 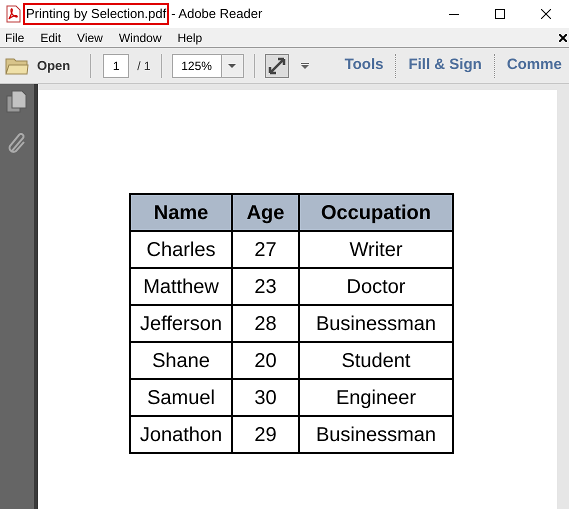 I want to click on open-button: Open, so click(x=37, y=66).